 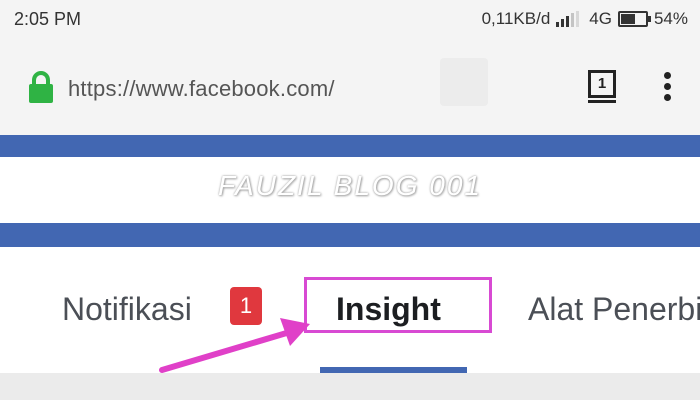 What do you see at coordinates (388, 309) in the screenshot?
I see `tab-insight: Insight` at bounding box center [388, 309].